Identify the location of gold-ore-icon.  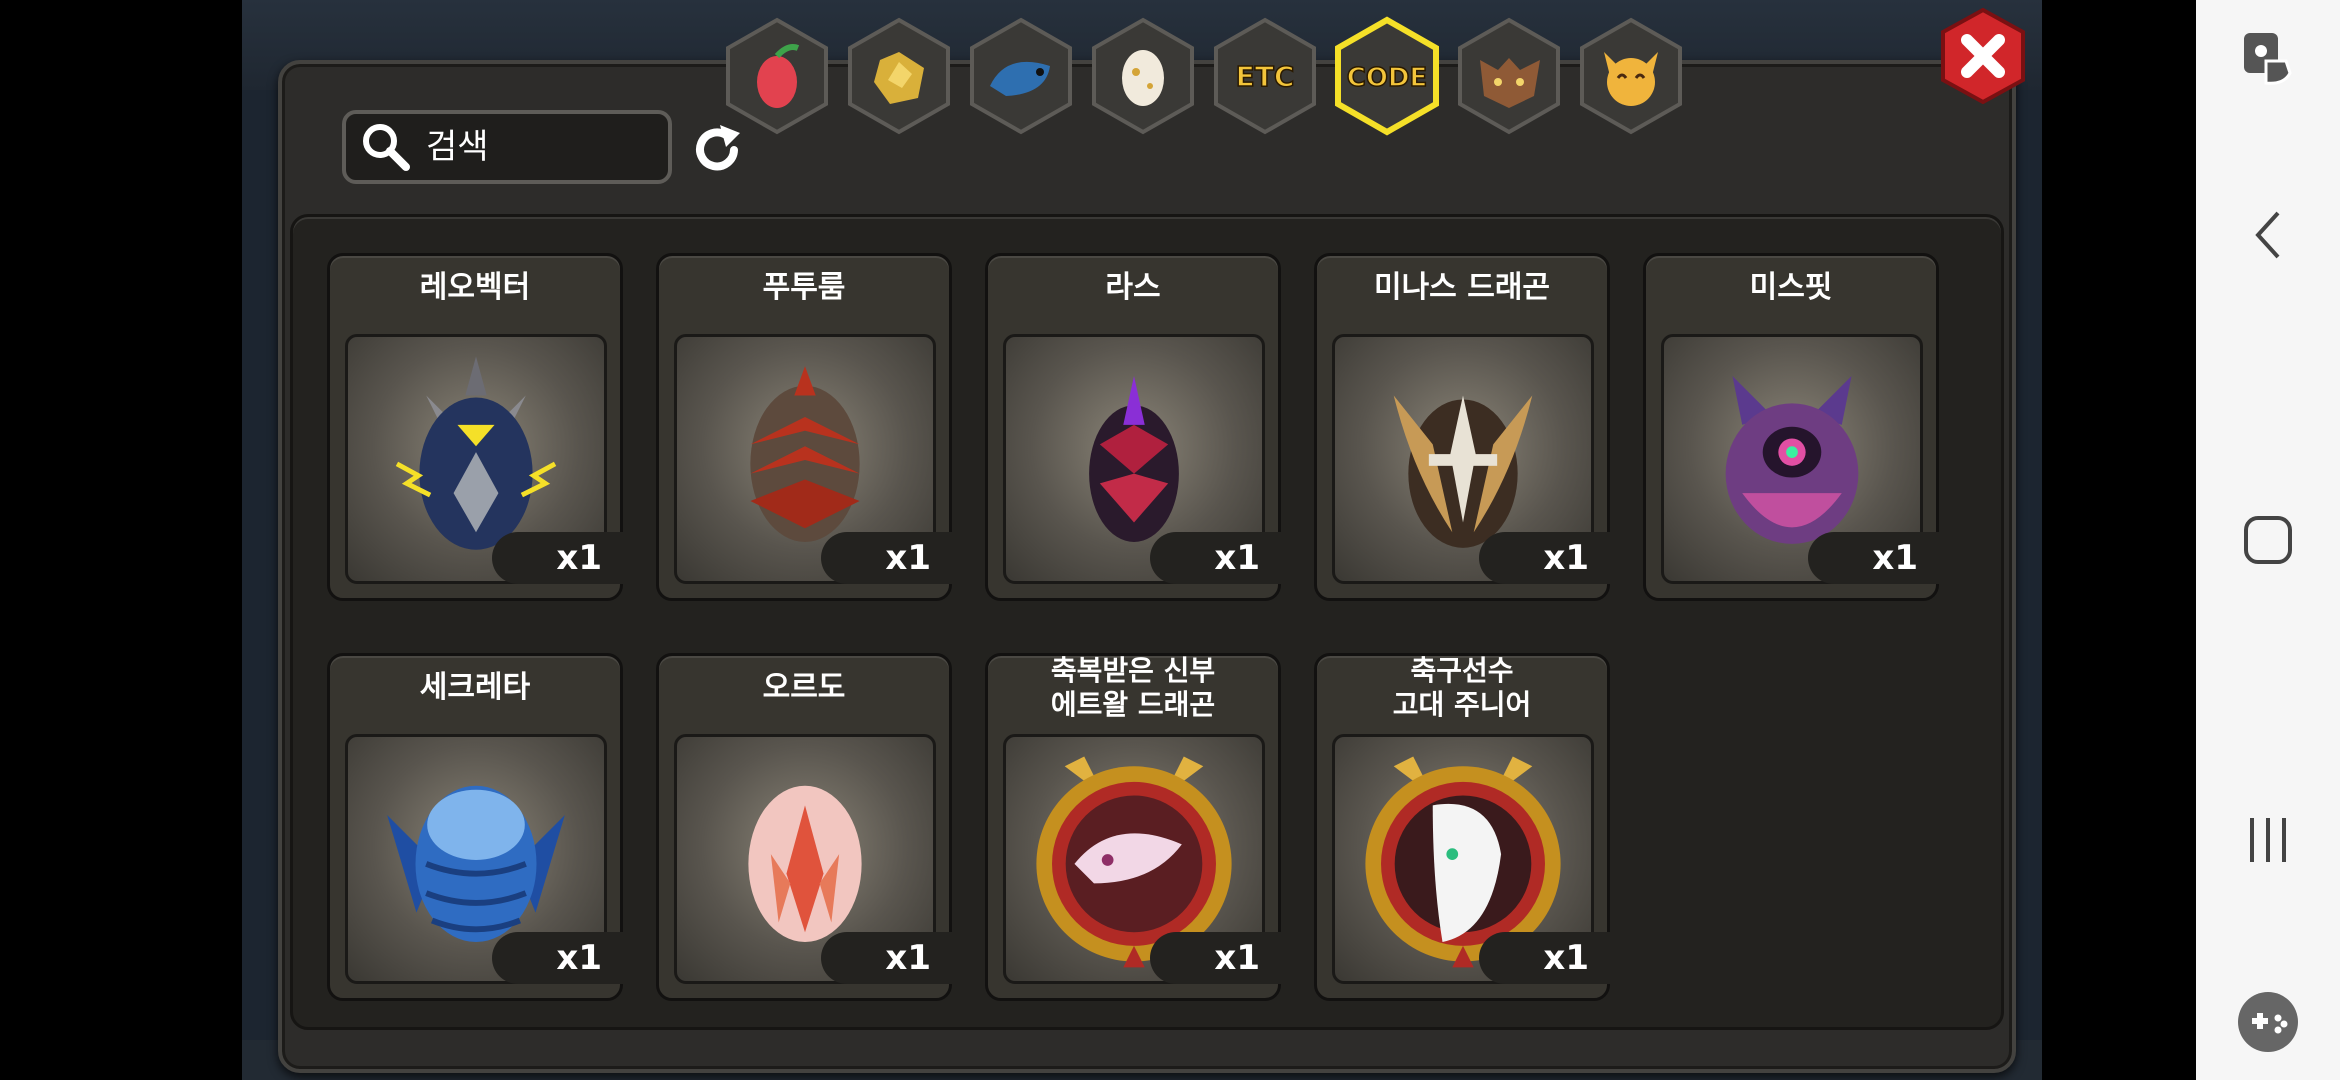
(899, 76).